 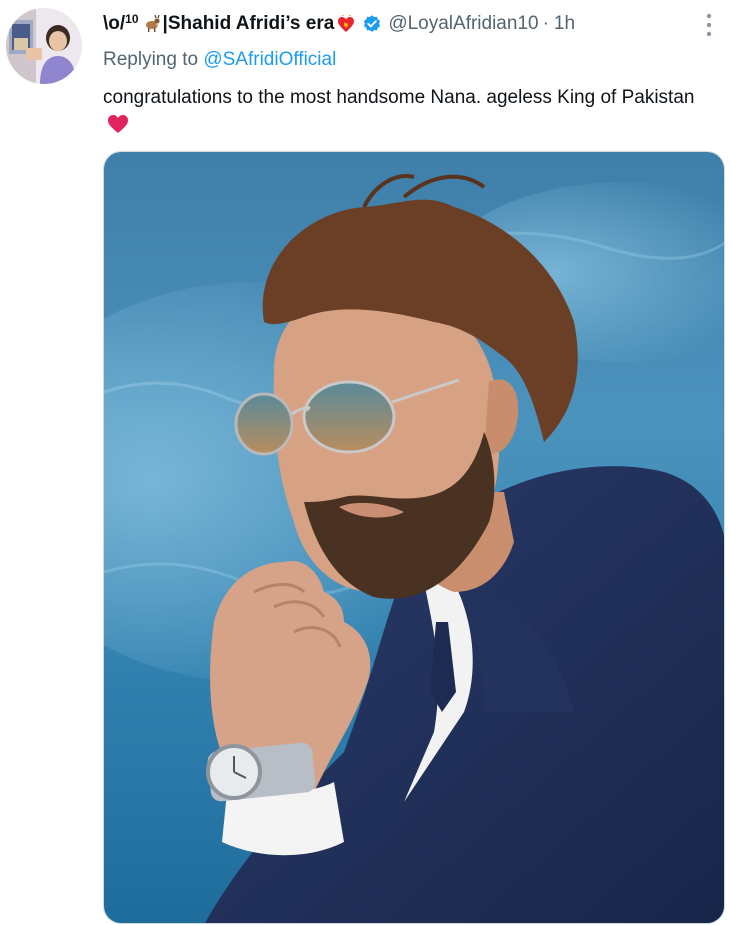 What do you see at coordinates (564, 24) in the screenshot?
I see `timestamp: 1h` at bounding box center [564, 24].